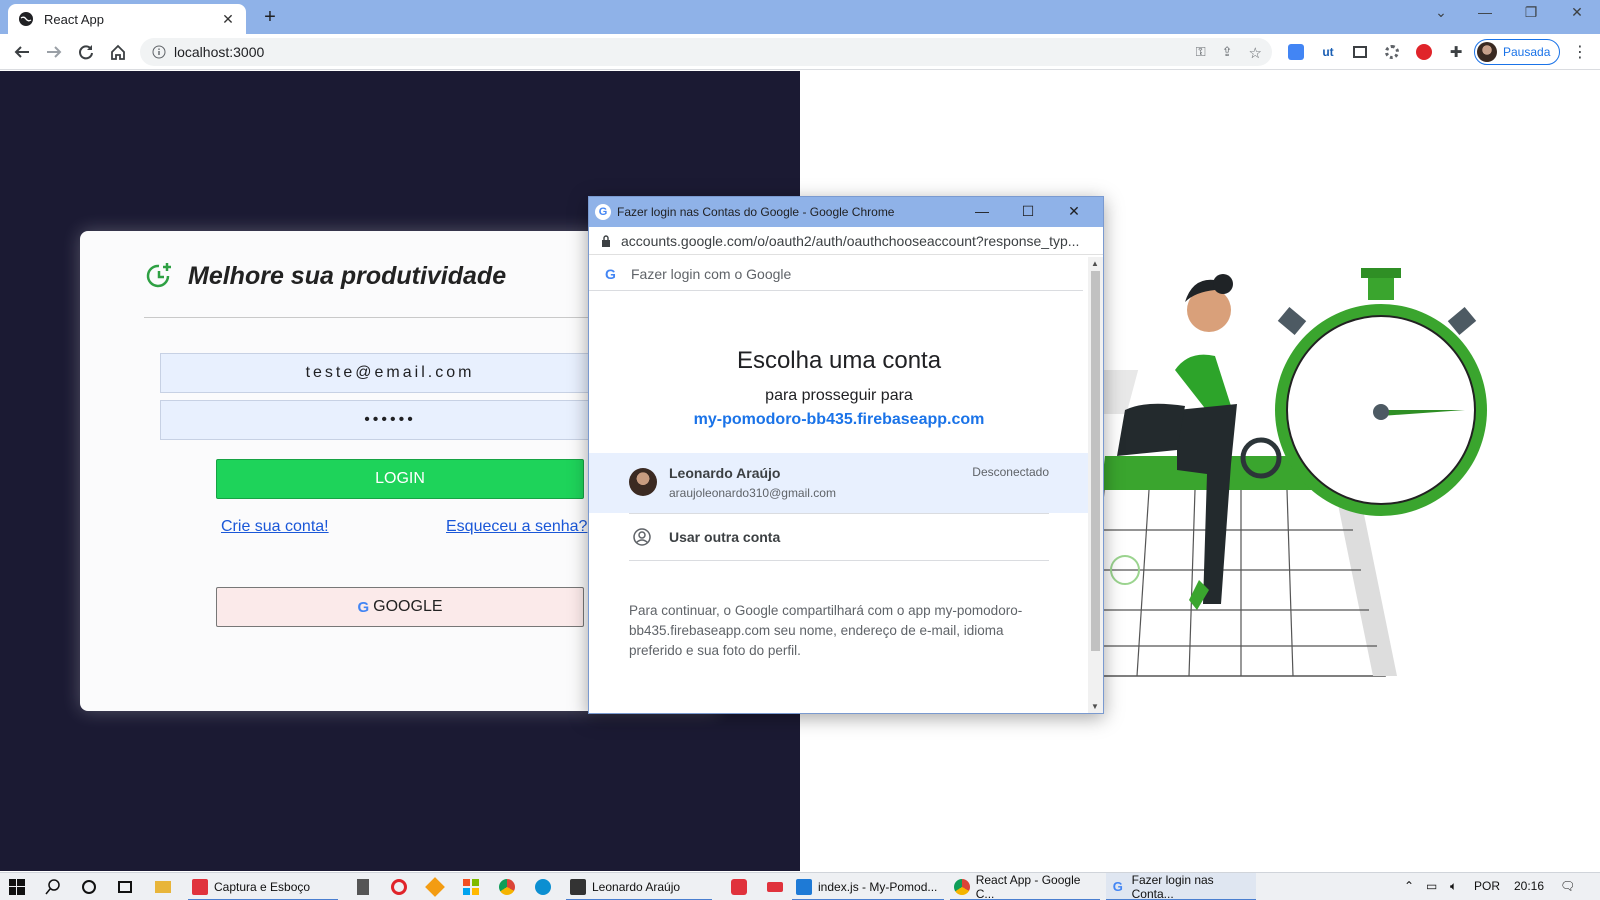 This screenshot has width=1600, height=900. I want to click on key-icon: ⚿, so click(1201, 53).